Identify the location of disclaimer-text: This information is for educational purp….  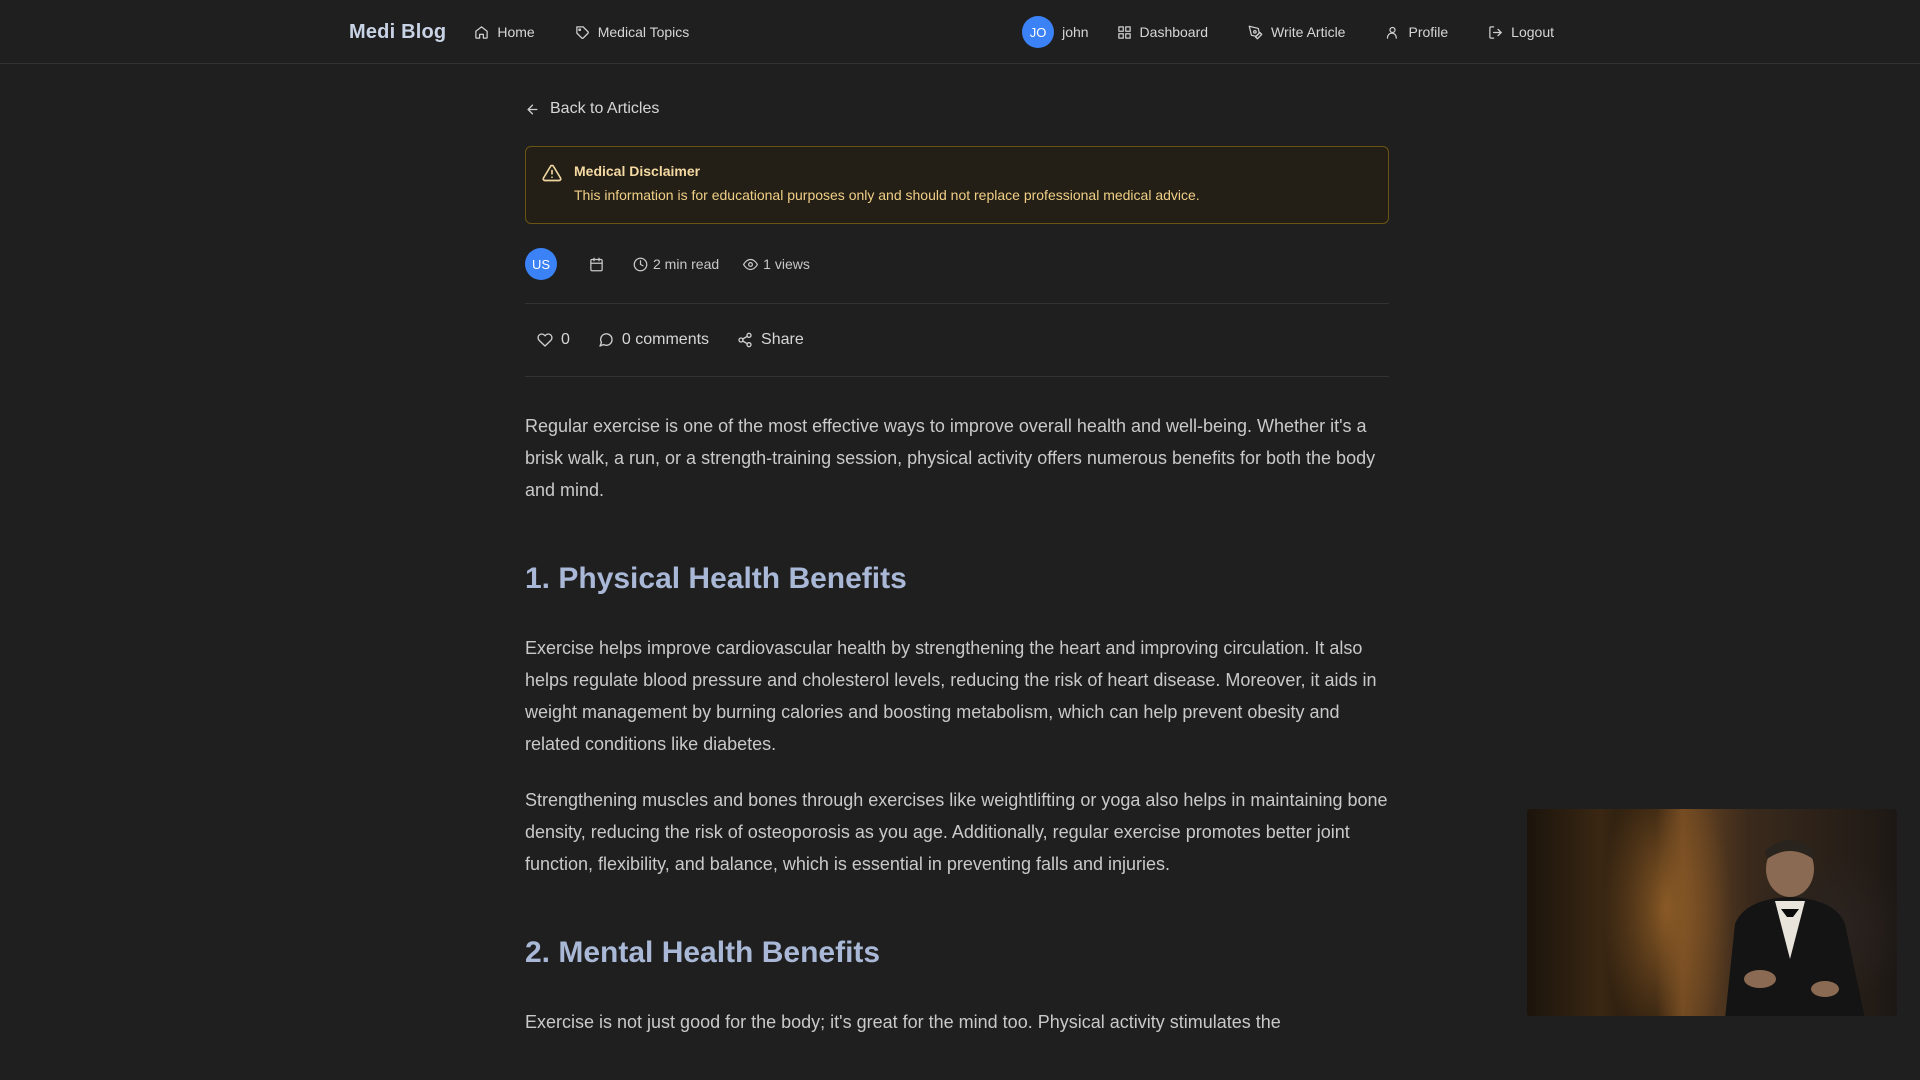
(887, 195).